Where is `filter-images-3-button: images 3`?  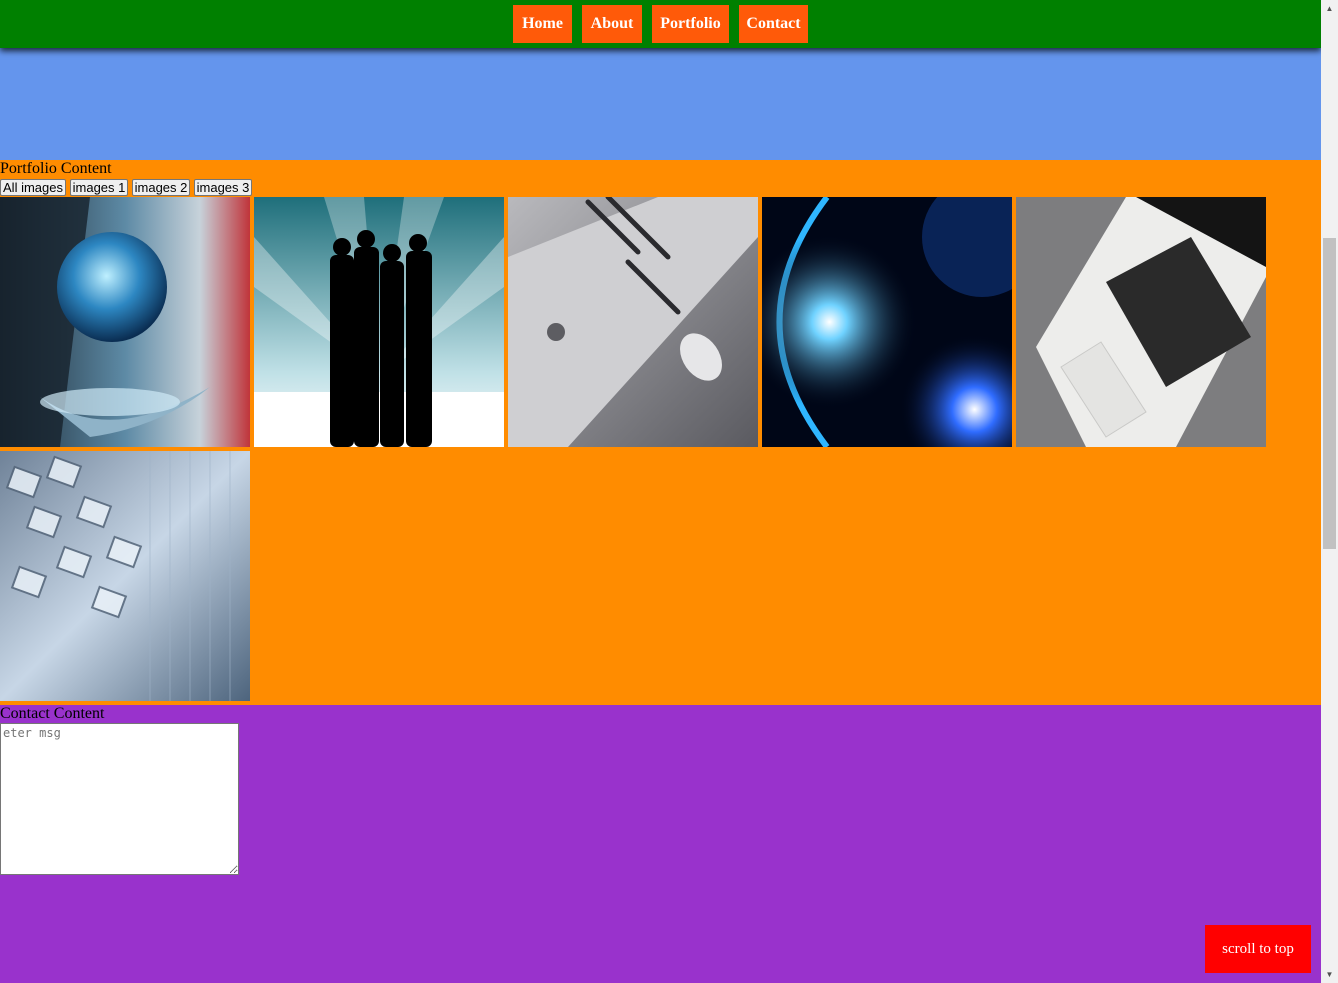
filter-images-3-button: images 3 is located at coordinates (223, 187).